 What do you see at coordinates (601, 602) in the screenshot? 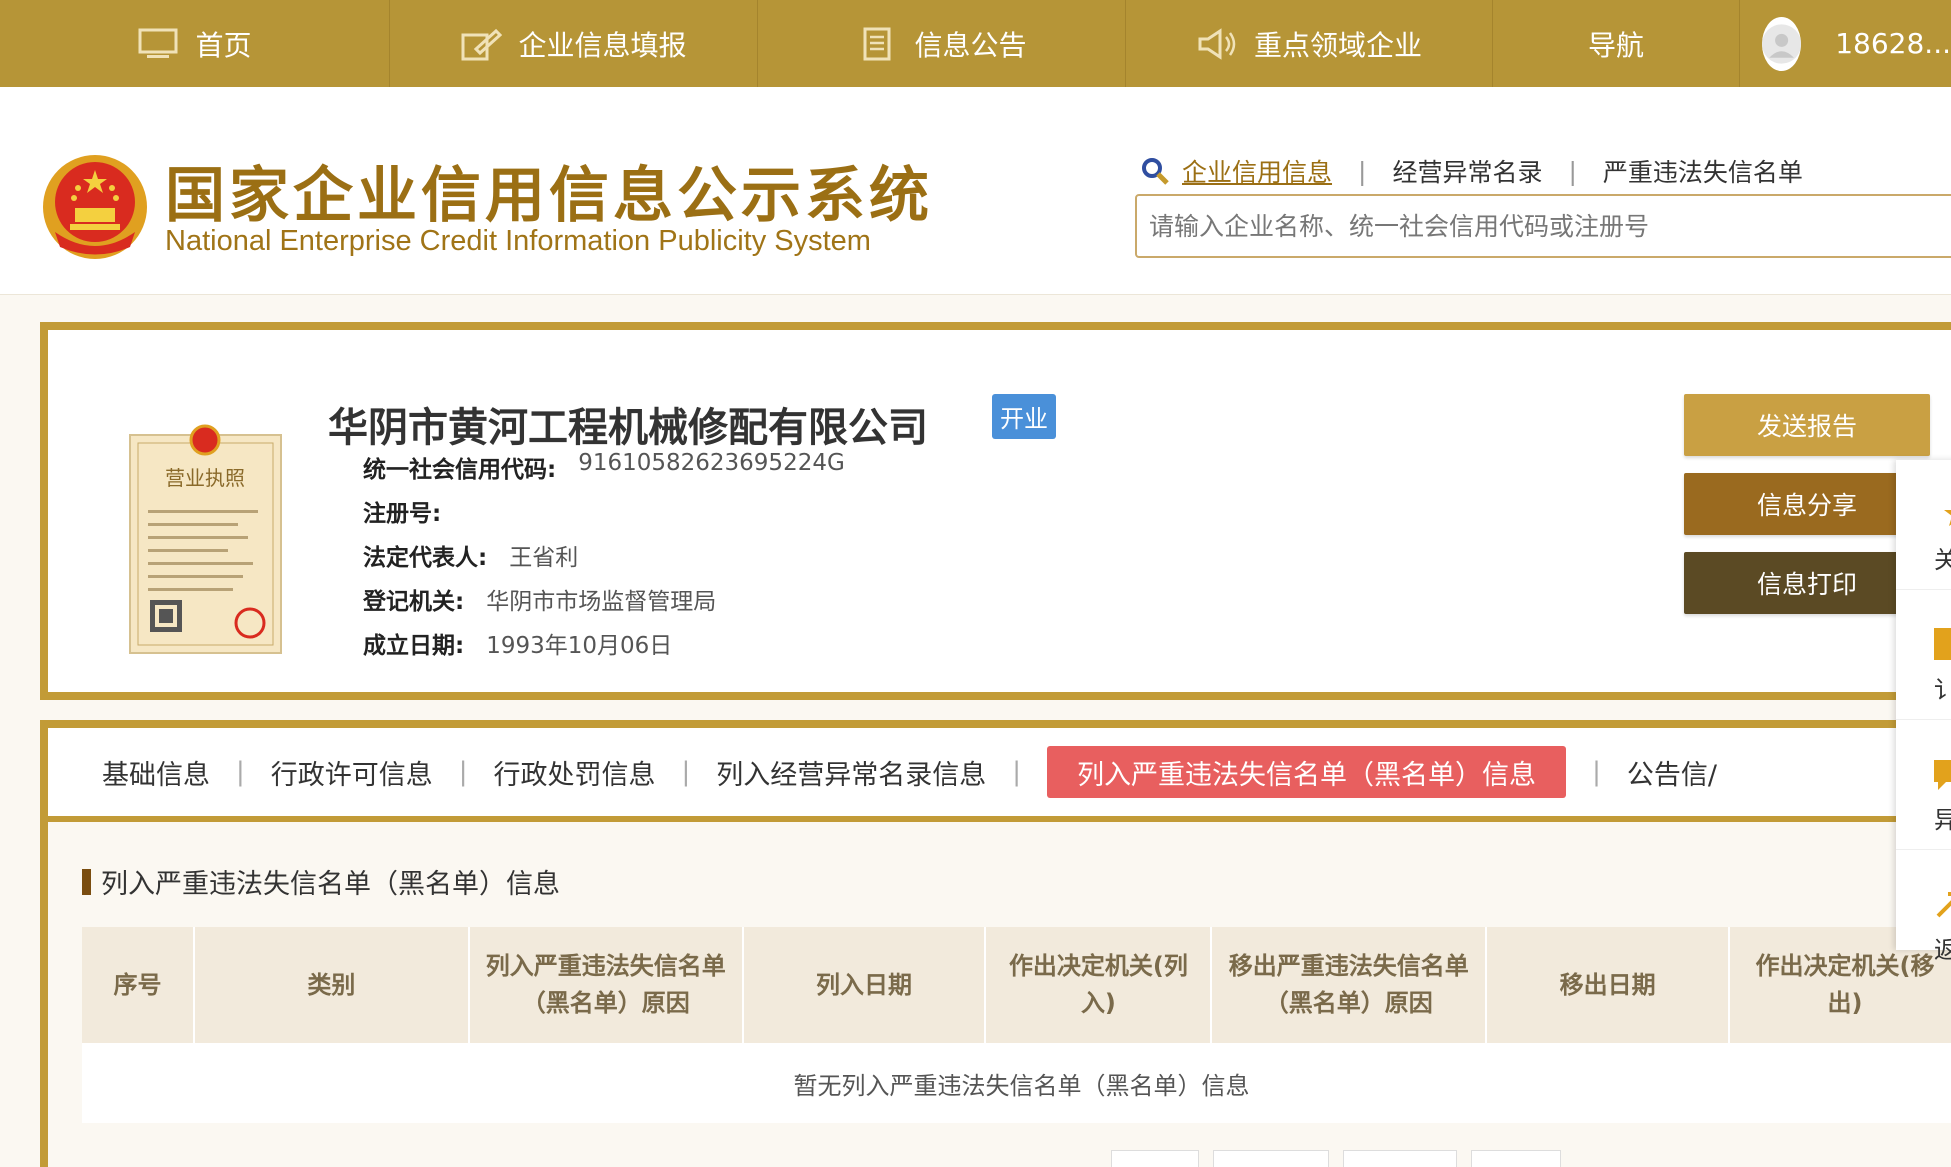
I see `info-value: 华阴市市场监督管理局` at bounding box center [601, 602].